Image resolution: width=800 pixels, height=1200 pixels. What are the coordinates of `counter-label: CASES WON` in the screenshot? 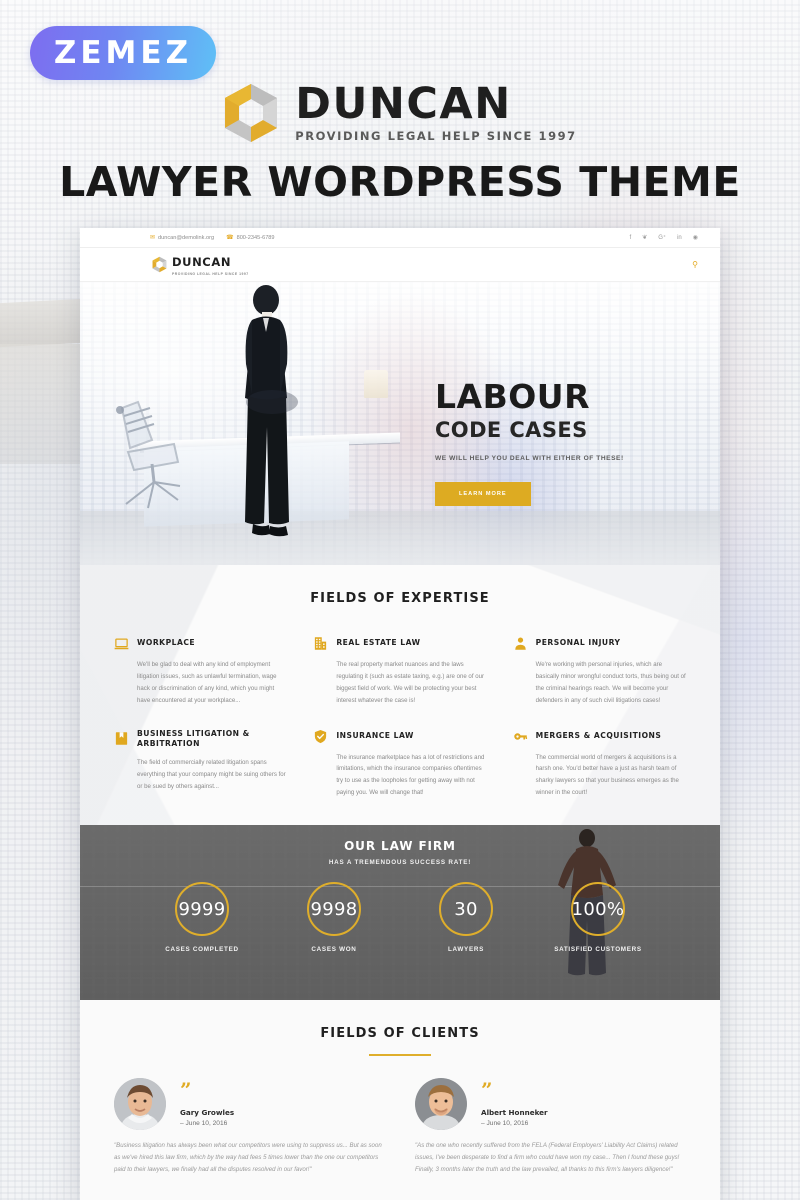 It's located at (334, 949).